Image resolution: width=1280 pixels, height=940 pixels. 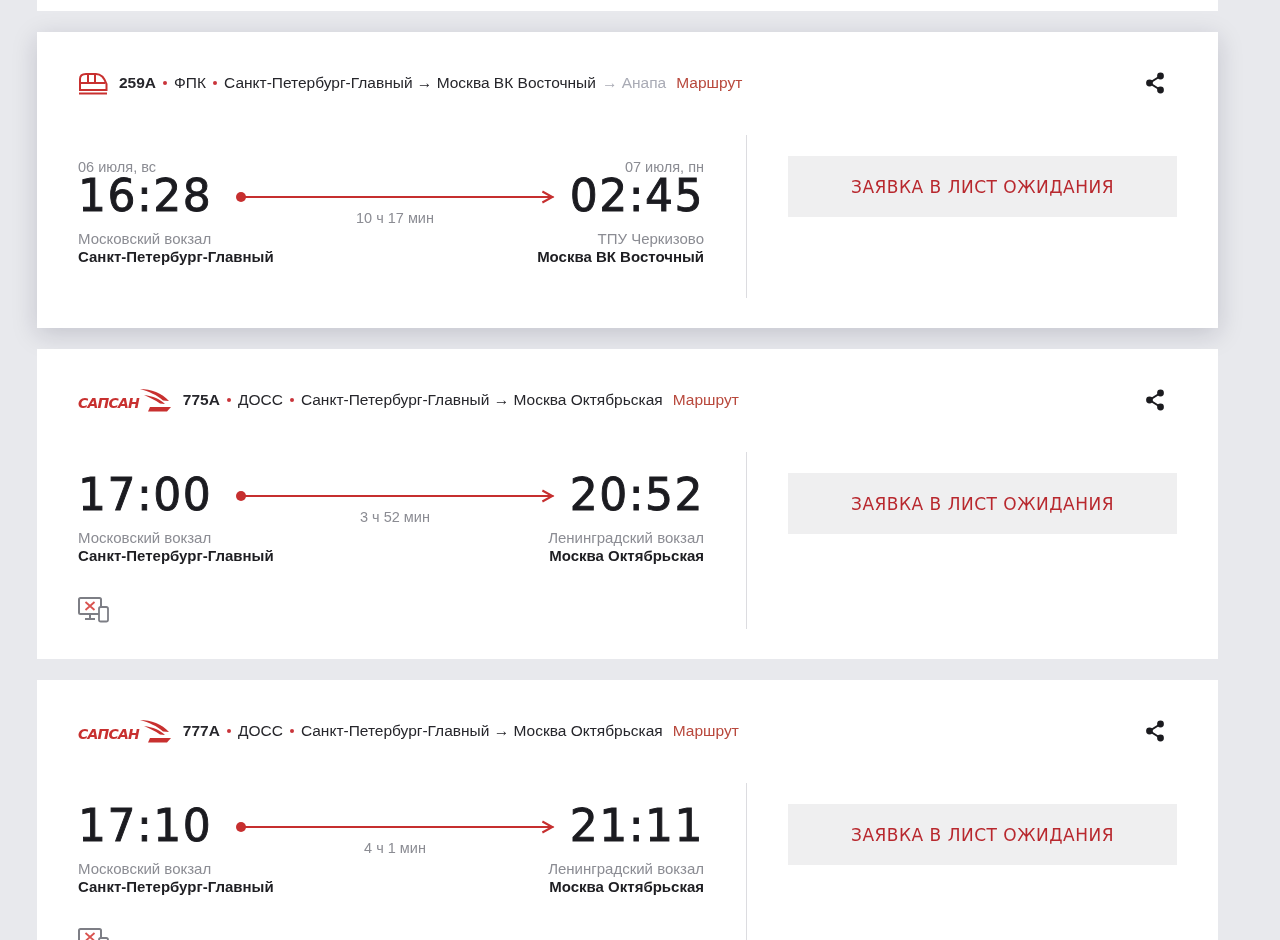 I want to click on departure-time: 17:10, so click(x=145, y=826).